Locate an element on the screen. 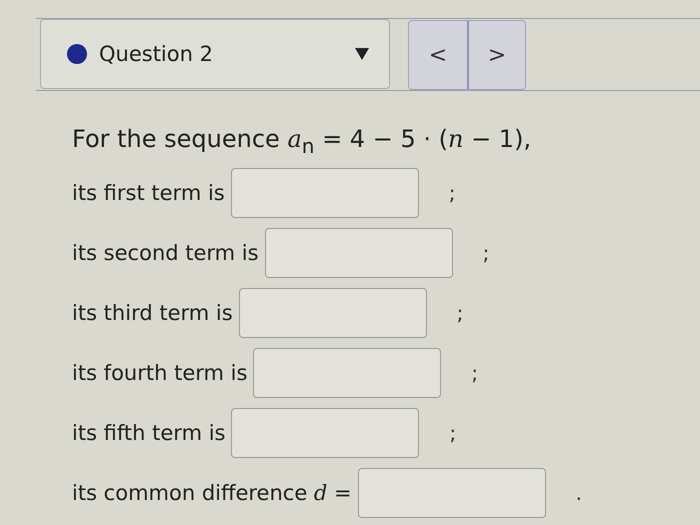  question-dropdown: Question 2 is located at coordinates (215, 54).